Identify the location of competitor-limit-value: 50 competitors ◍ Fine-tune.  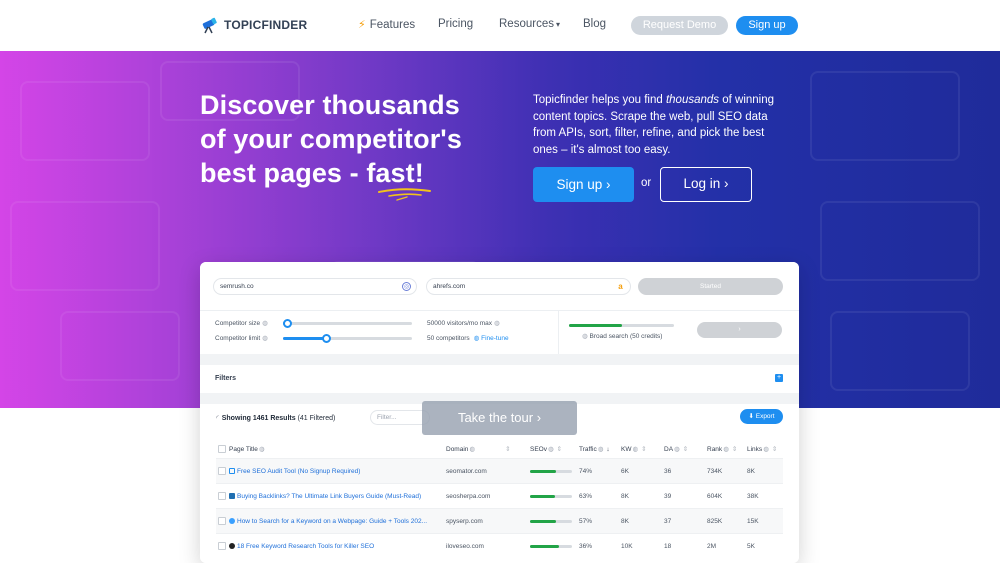
(468, 338).